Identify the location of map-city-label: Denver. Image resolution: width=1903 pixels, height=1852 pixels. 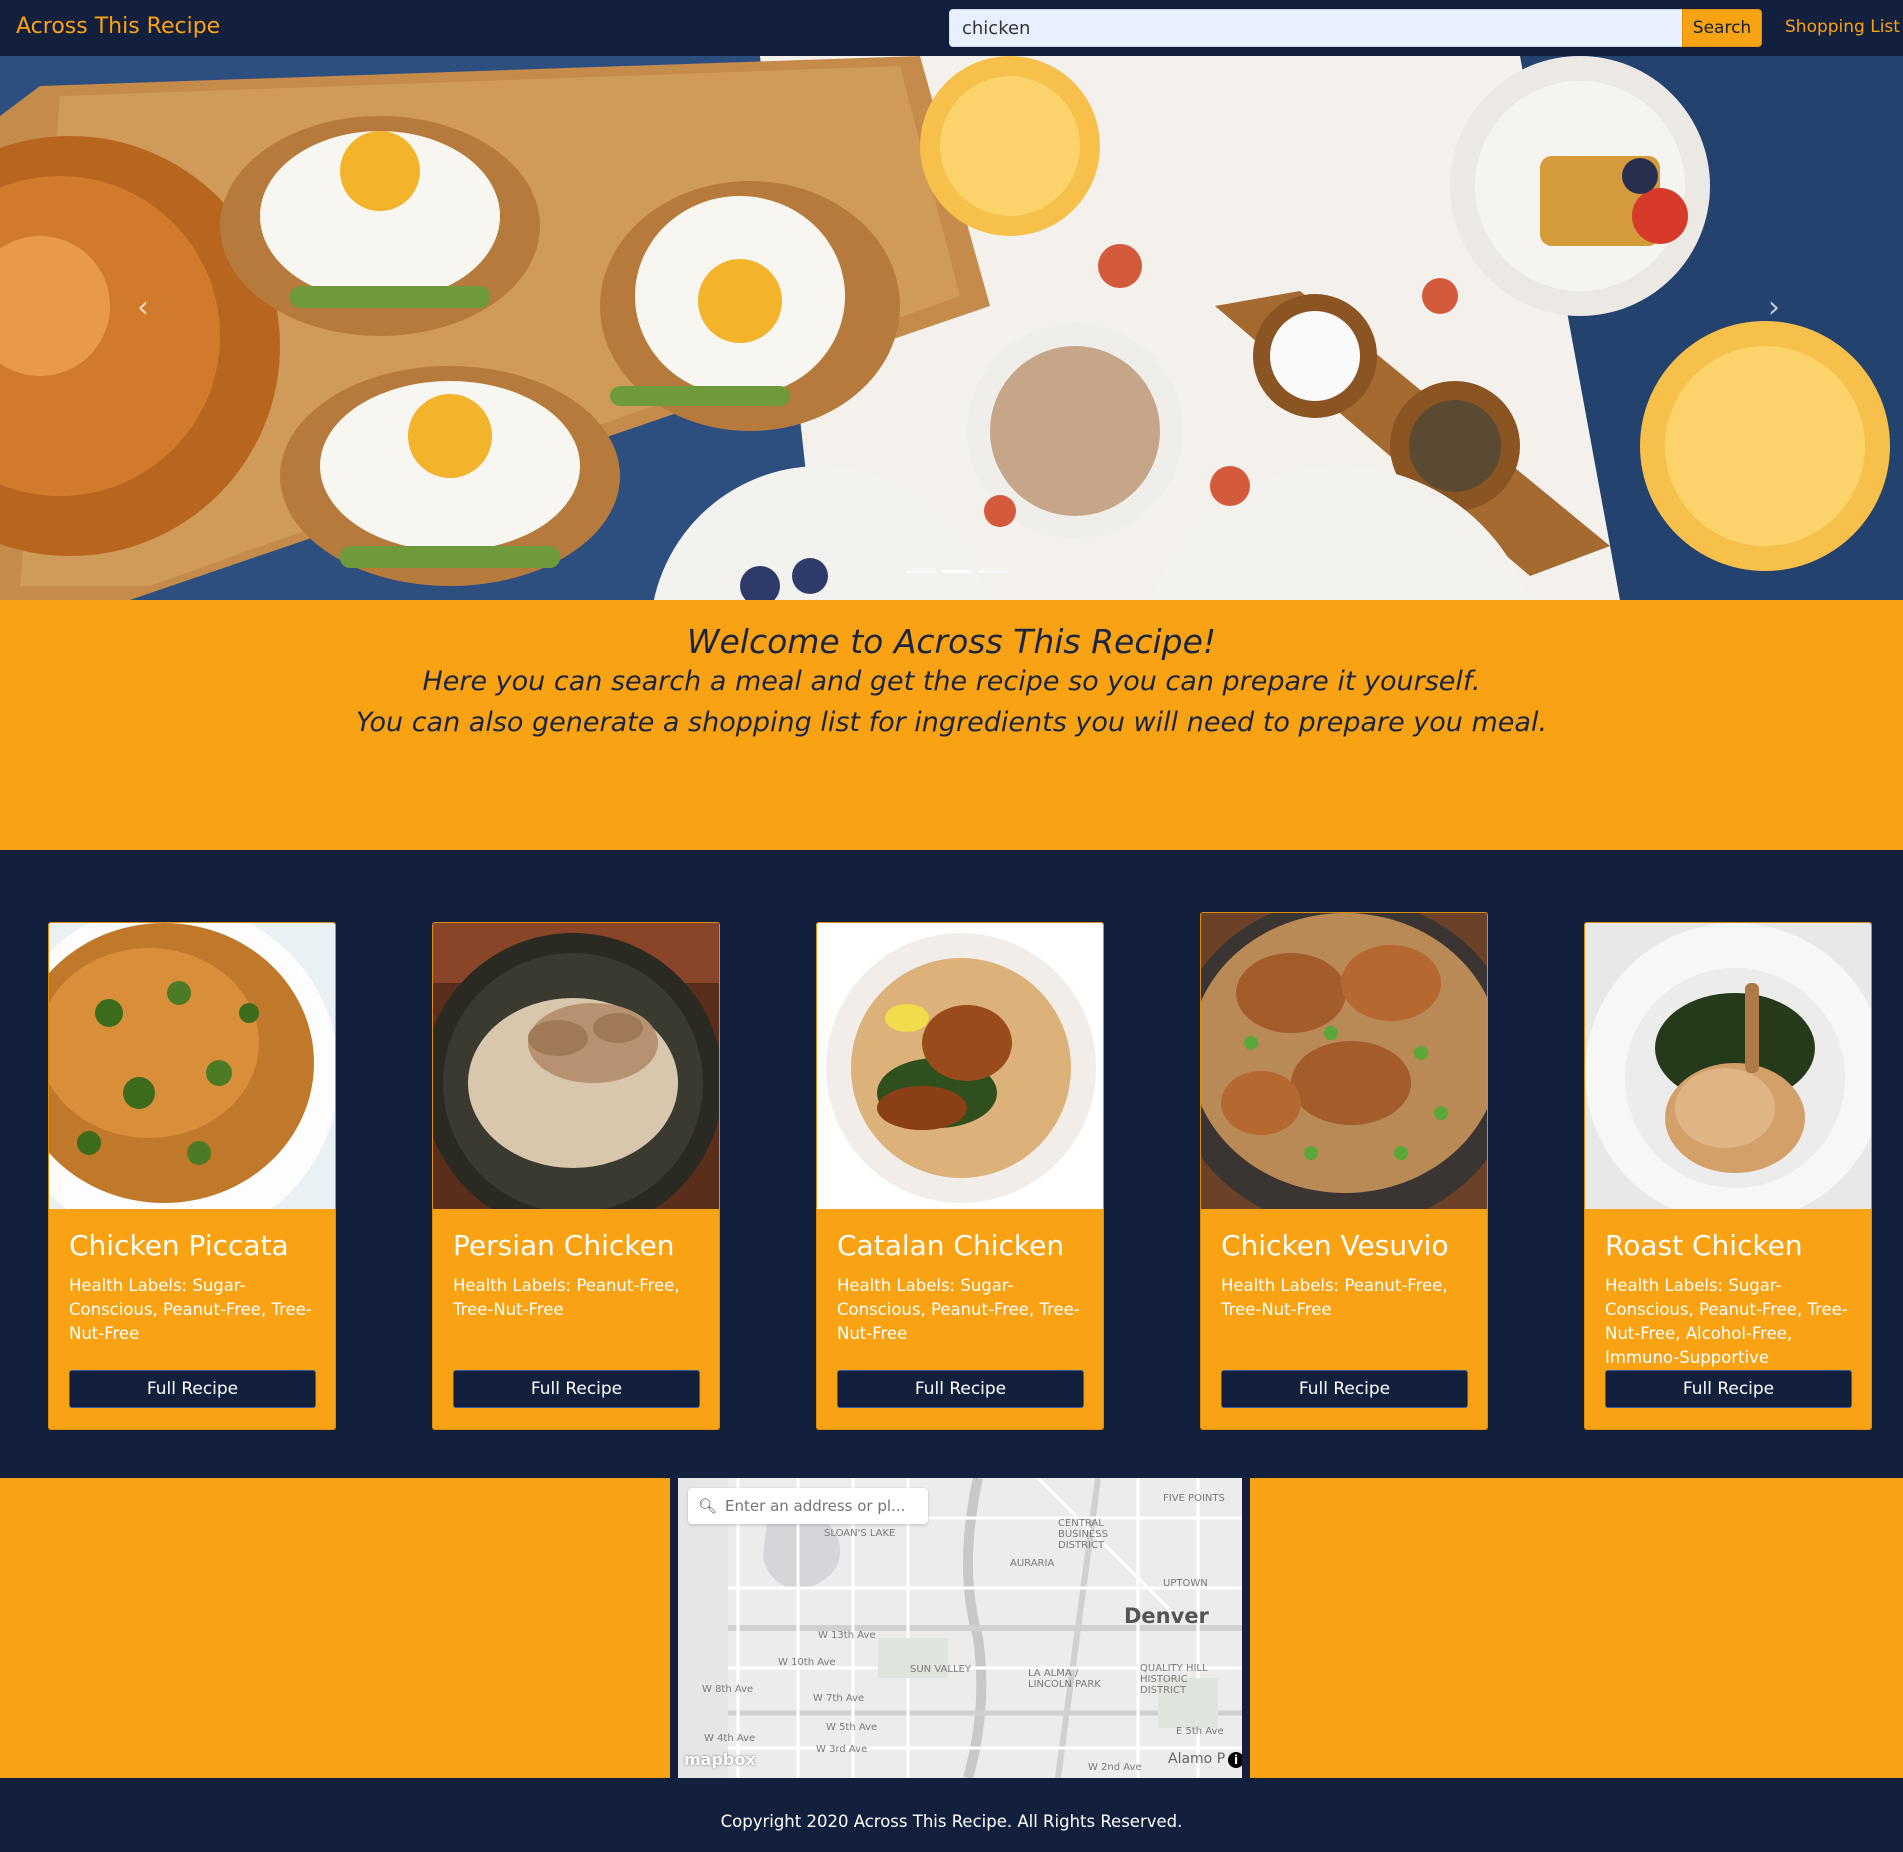
(1166, 1616).